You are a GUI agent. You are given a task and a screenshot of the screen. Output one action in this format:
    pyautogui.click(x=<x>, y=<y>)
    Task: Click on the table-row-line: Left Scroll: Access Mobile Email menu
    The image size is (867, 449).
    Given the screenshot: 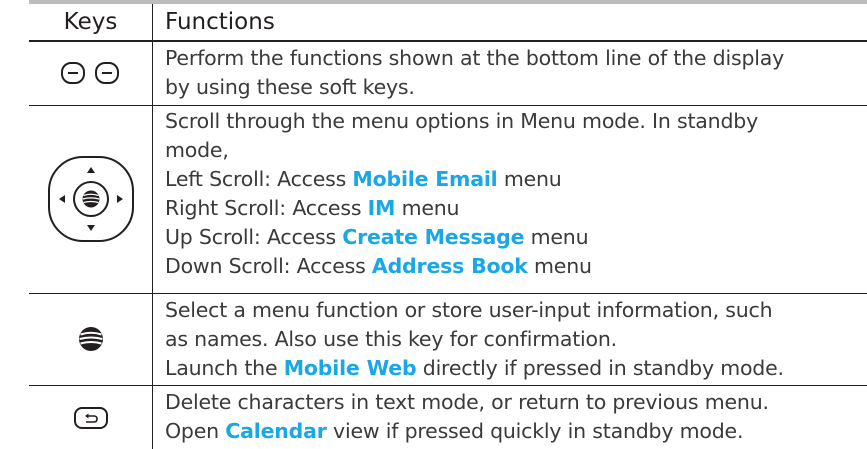 What is the action you would take?
    pyautogui.click(x=515, y=179)
    